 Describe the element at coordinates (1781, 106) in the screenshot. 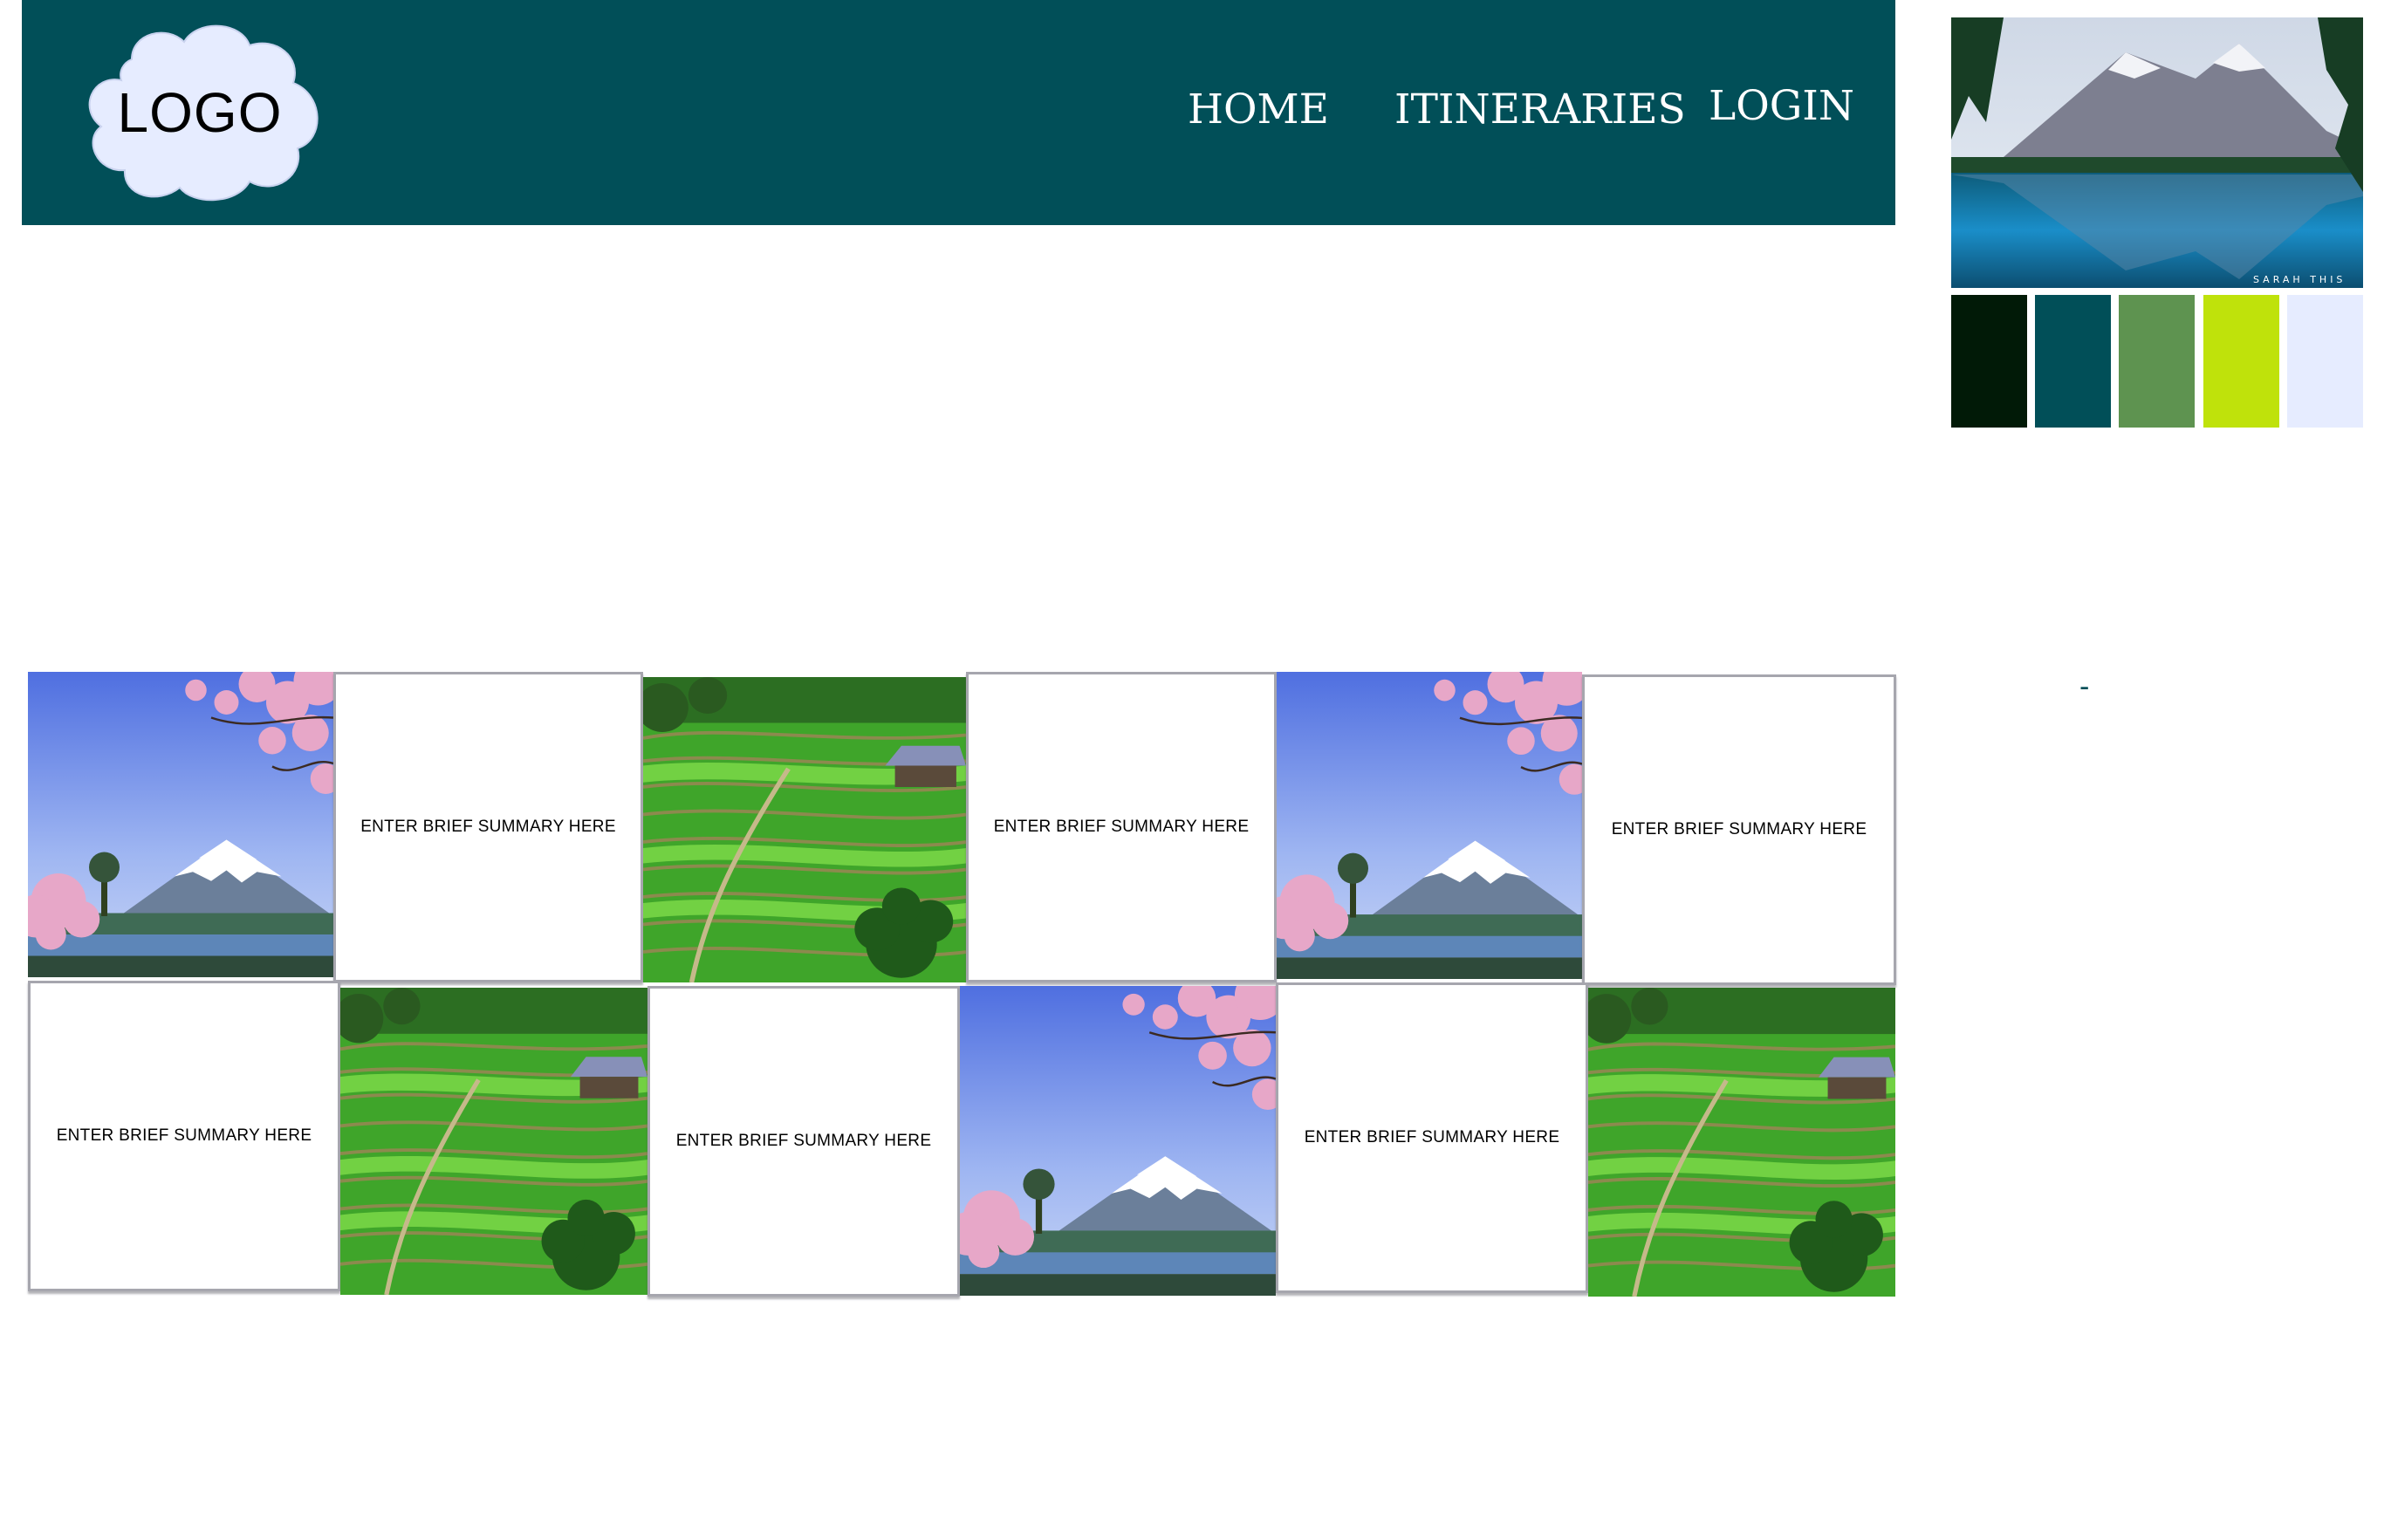

I see `nav-login-link: LOGIN` at that location.